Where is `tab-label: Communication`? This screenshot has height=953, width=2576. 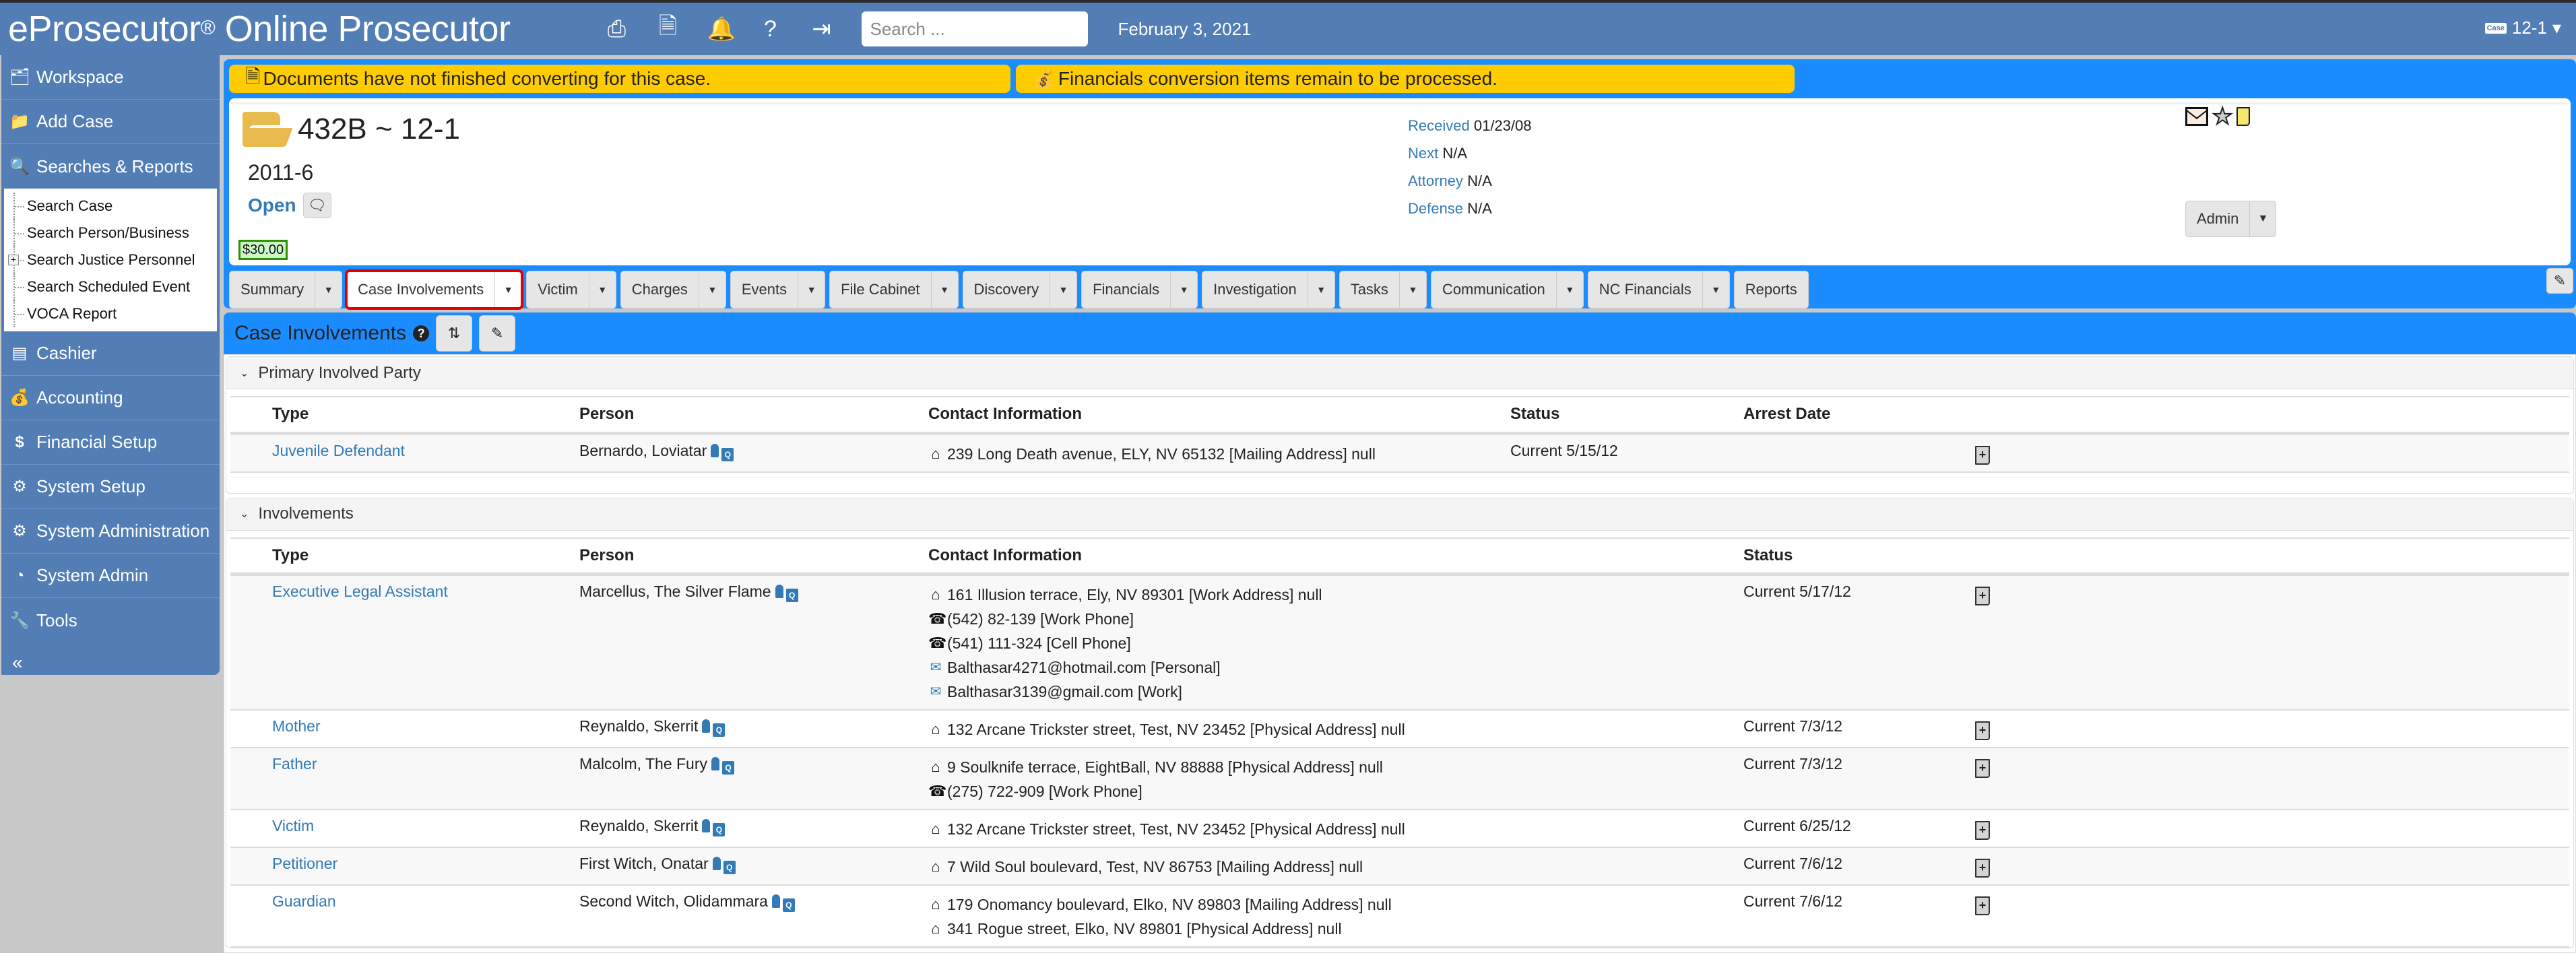 tab-label: Communication is located at coordinates (1493, 289).